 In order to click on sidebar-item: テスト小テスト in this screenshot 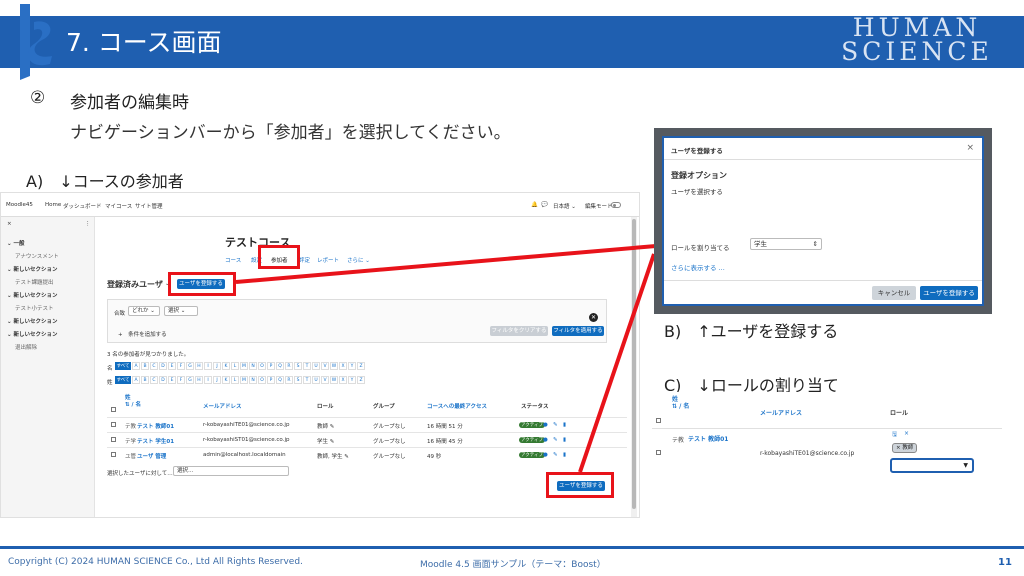, I will do `click(34, 308)`.